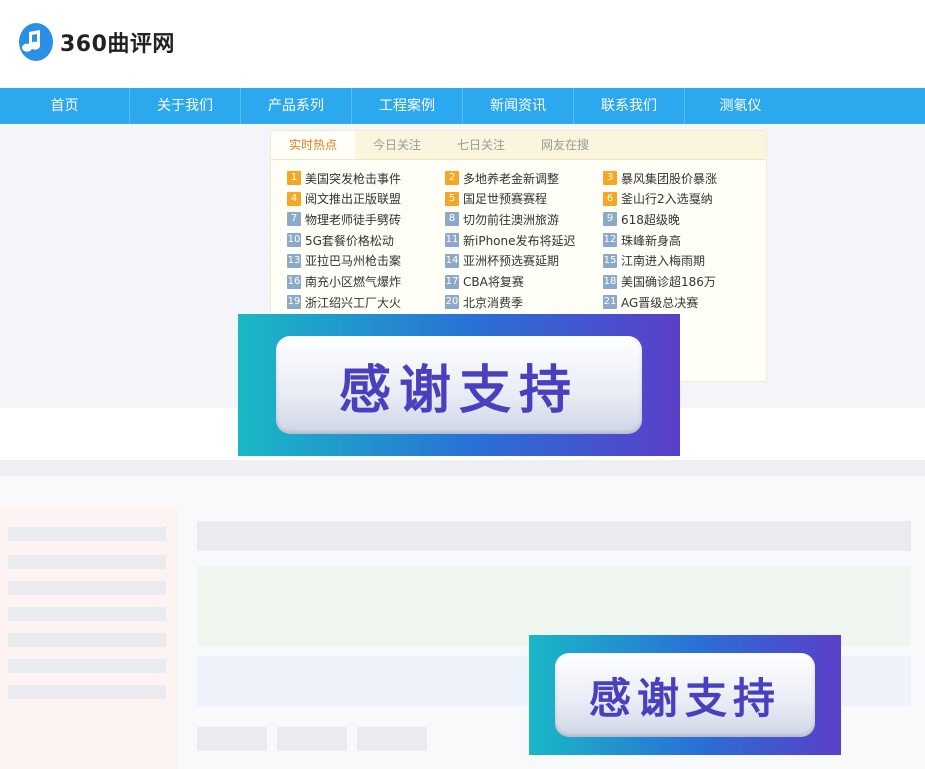 Image resolution: width=925 pixels, height=769 pixels. What do you see at coordinates (629, 106) in the screenshot?
I see `nav-item-contact: 联系我们` at bounding box center [629, 106].